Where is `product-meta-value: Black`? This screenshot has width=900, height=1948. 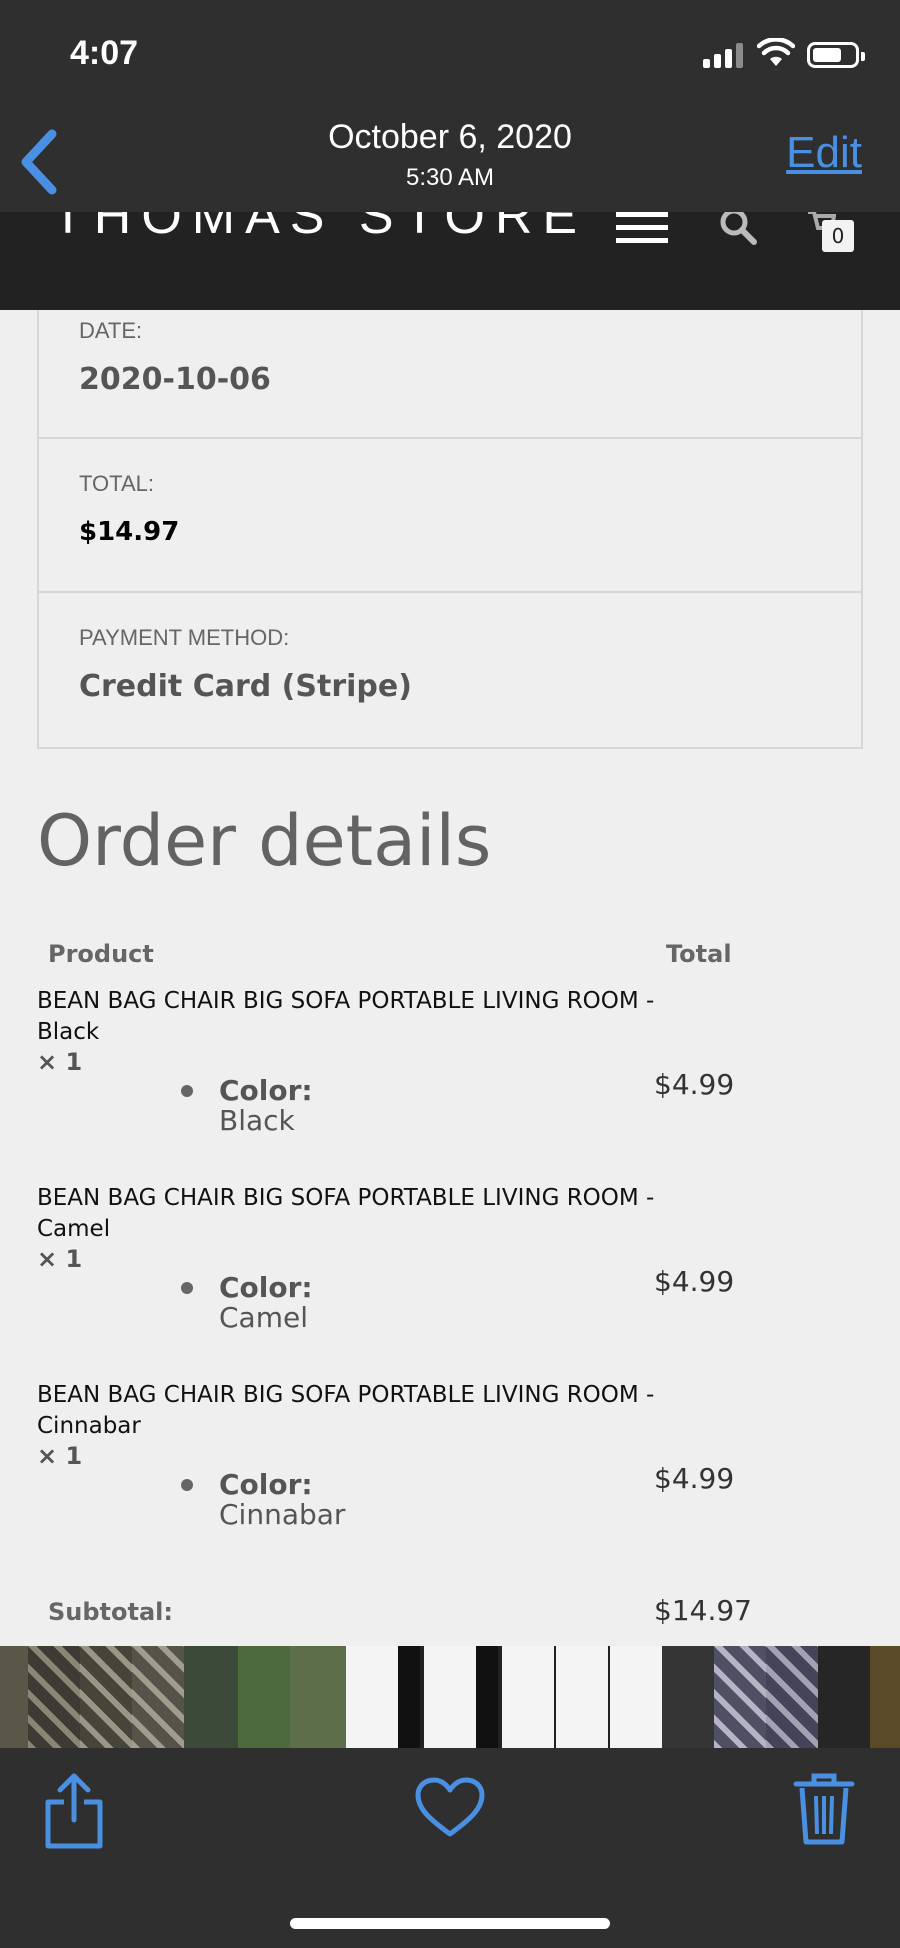
product-meta-value: Black is located at coordinates (257, 1120).